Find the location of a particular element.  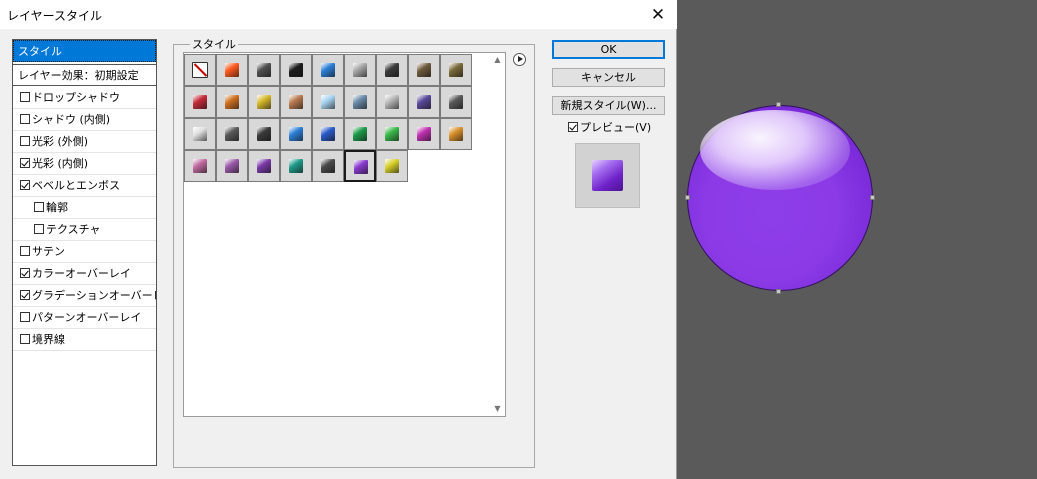

effect-label: 光彩 (外側) is located at coordinates (60, 141).